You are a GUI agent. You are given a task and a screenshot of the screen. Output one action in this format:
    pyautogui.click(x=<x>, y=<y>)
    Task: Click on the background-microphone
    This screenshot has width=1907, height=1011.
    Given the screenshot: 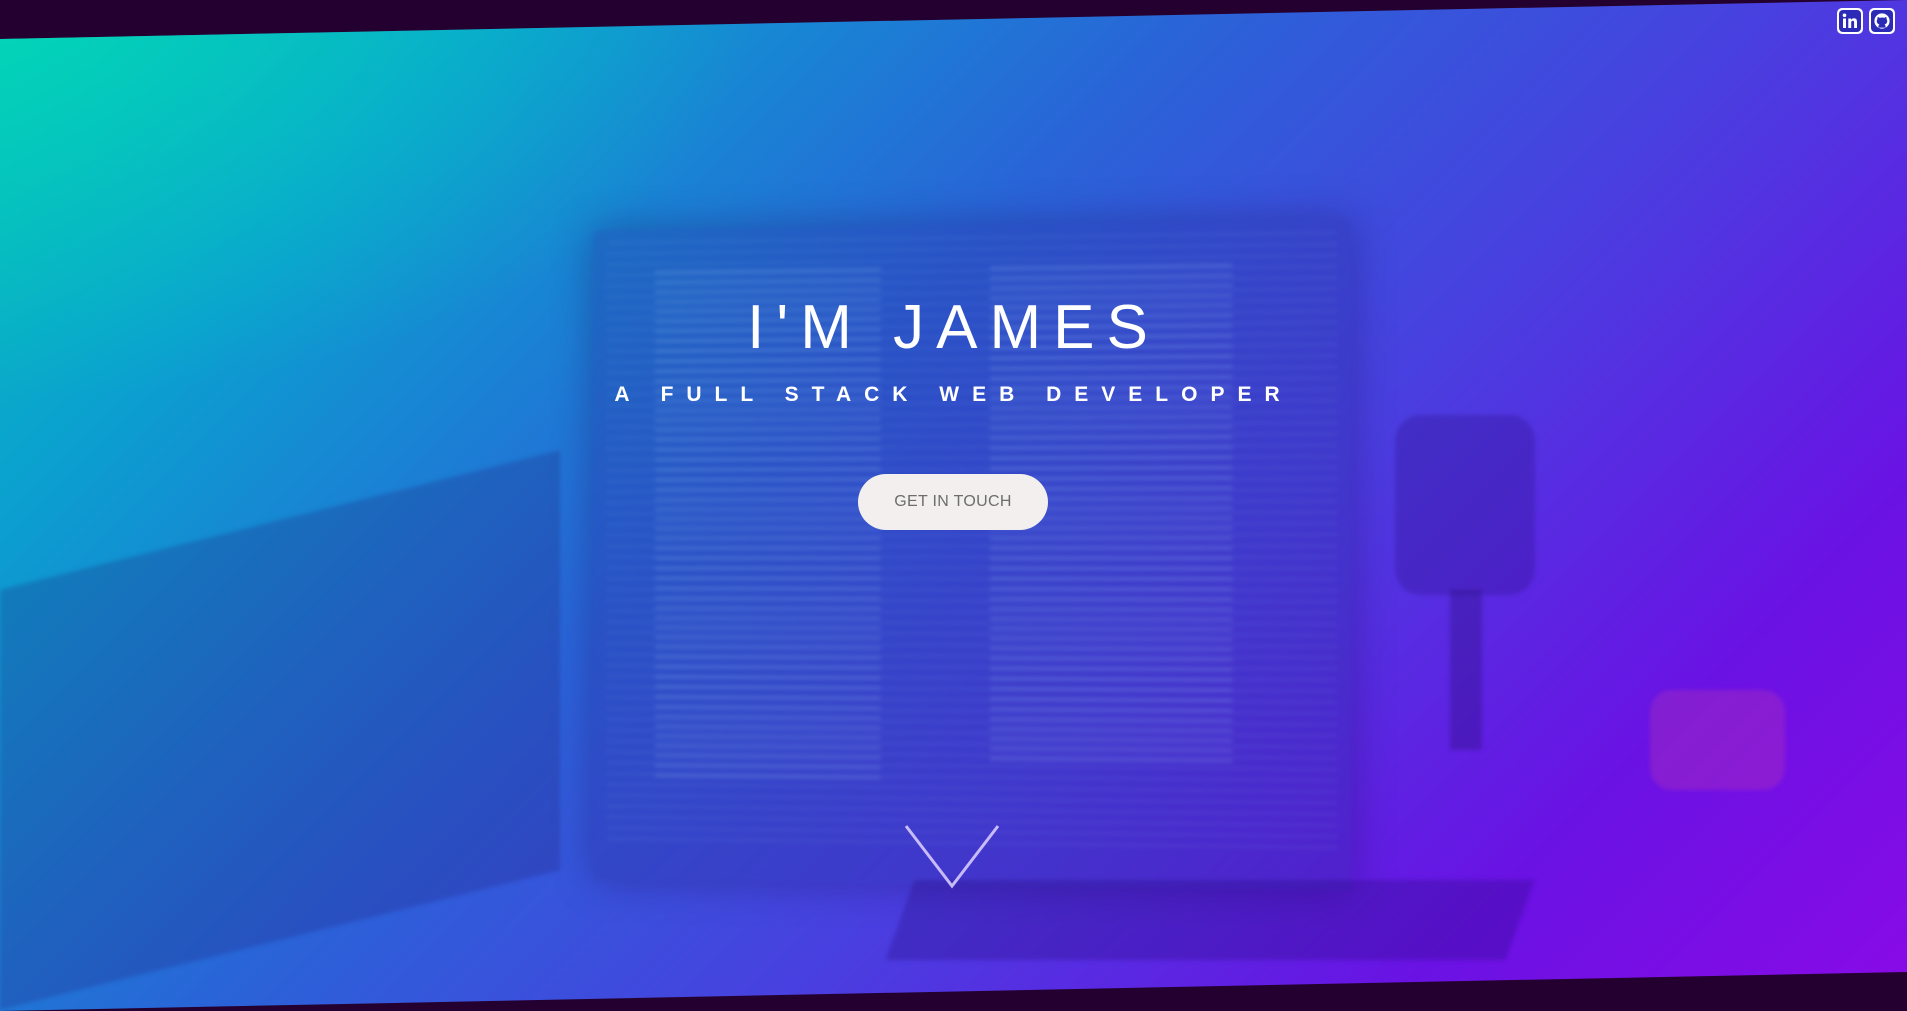 What is the action you would take?
    pyautogui.click(x=1465, y=505)
    